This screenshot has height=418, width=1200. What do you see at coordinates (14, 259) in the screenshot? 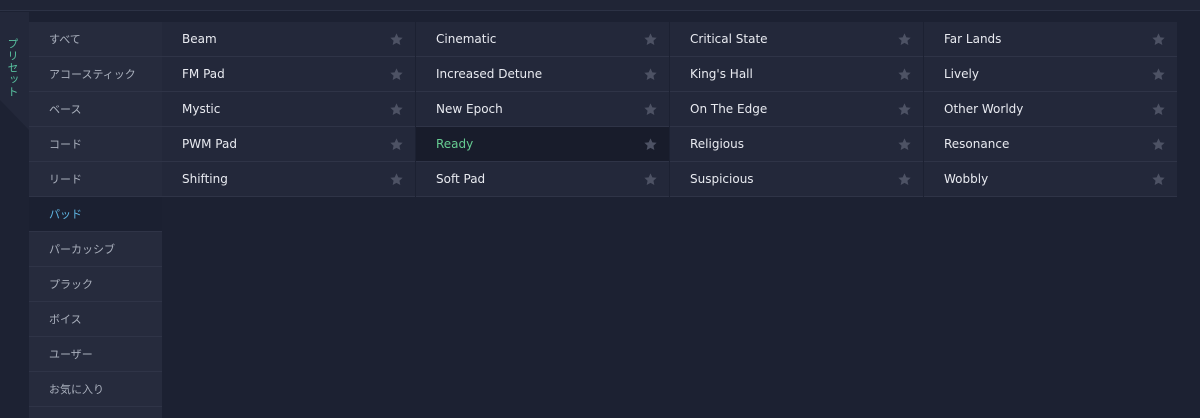
I see `tab-bevel` at bounding box center [14, 259].